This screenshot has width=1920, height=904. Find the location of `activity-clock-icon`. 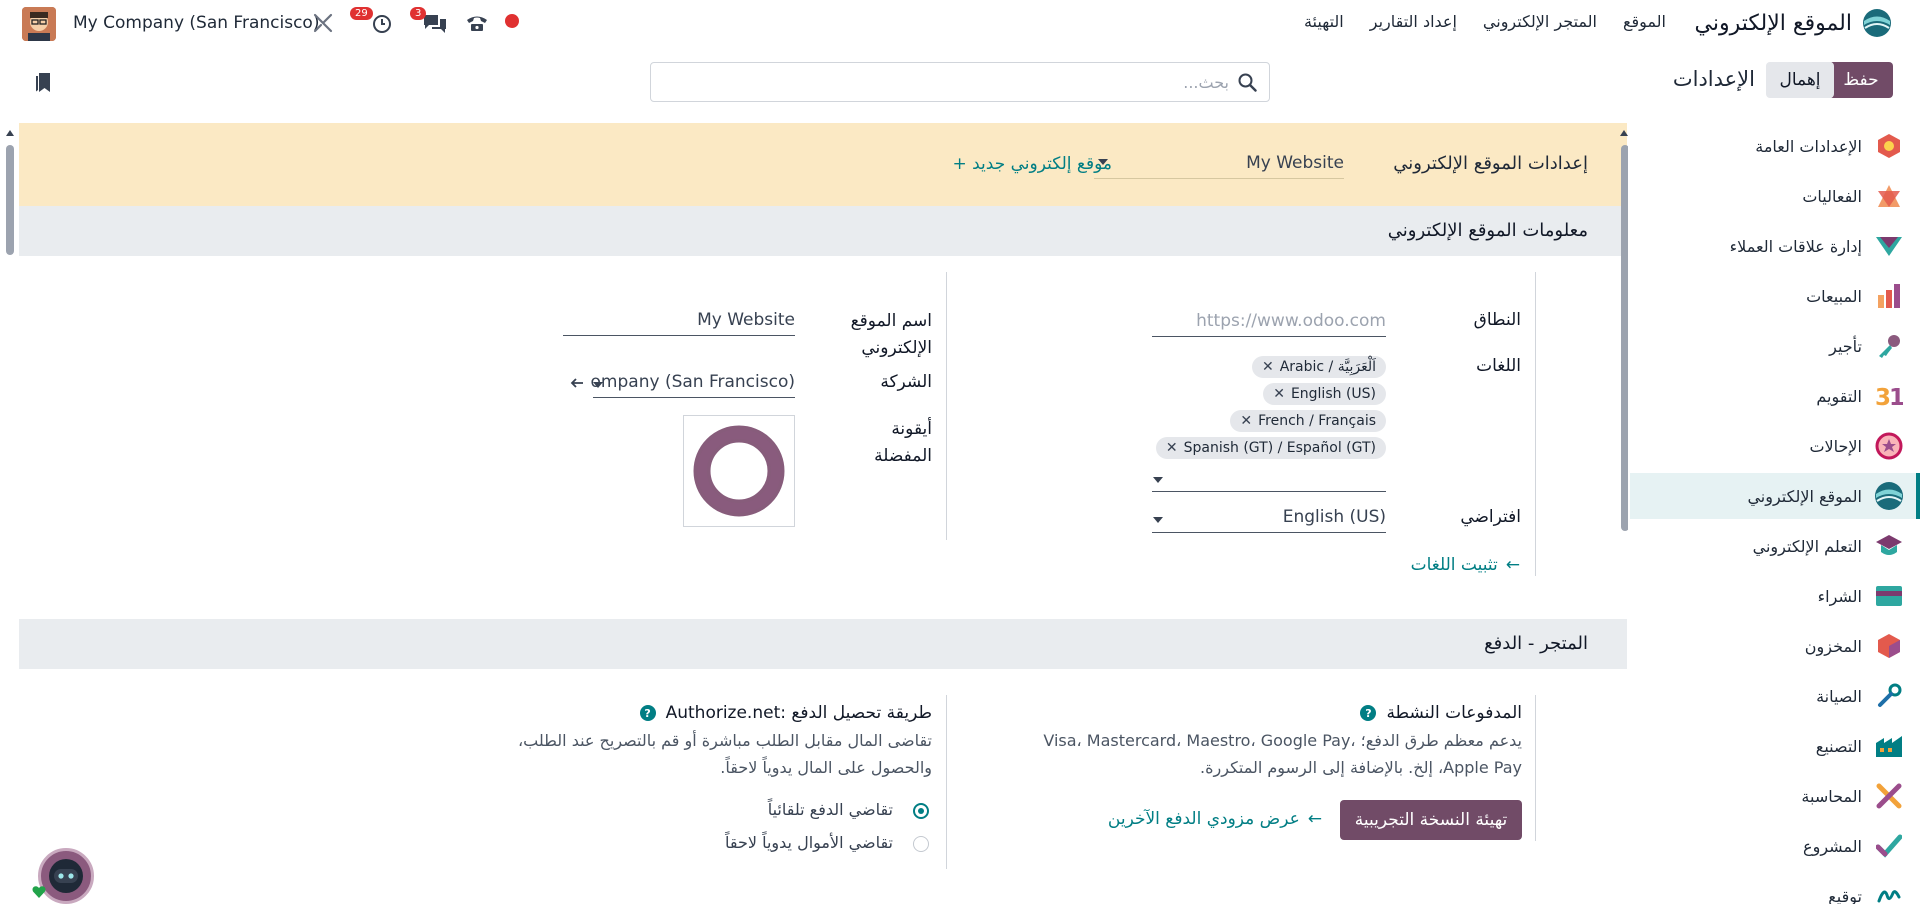

activity-clock-icon is located at coordinates (382, 23).